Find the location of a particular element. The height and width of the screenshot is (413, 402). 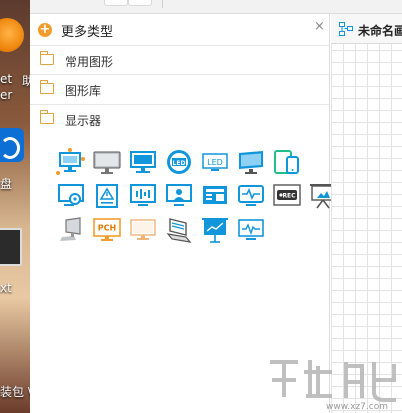

rec-icon: REC is located at coordinates (287, 196).